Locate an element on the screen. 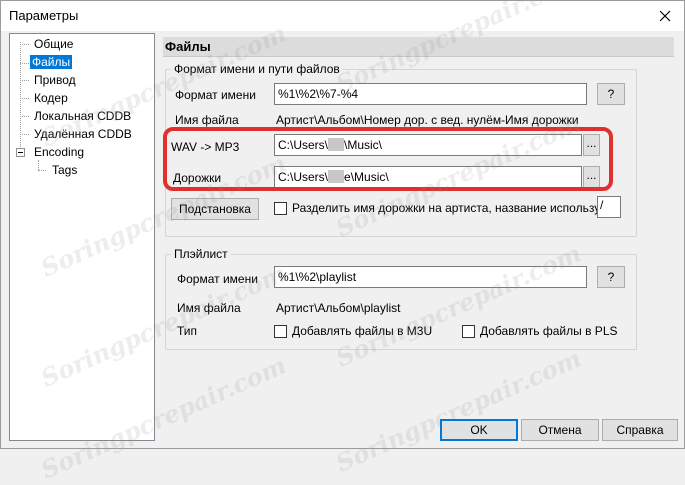  help-button: Справка is located at coordinates (640, 430).